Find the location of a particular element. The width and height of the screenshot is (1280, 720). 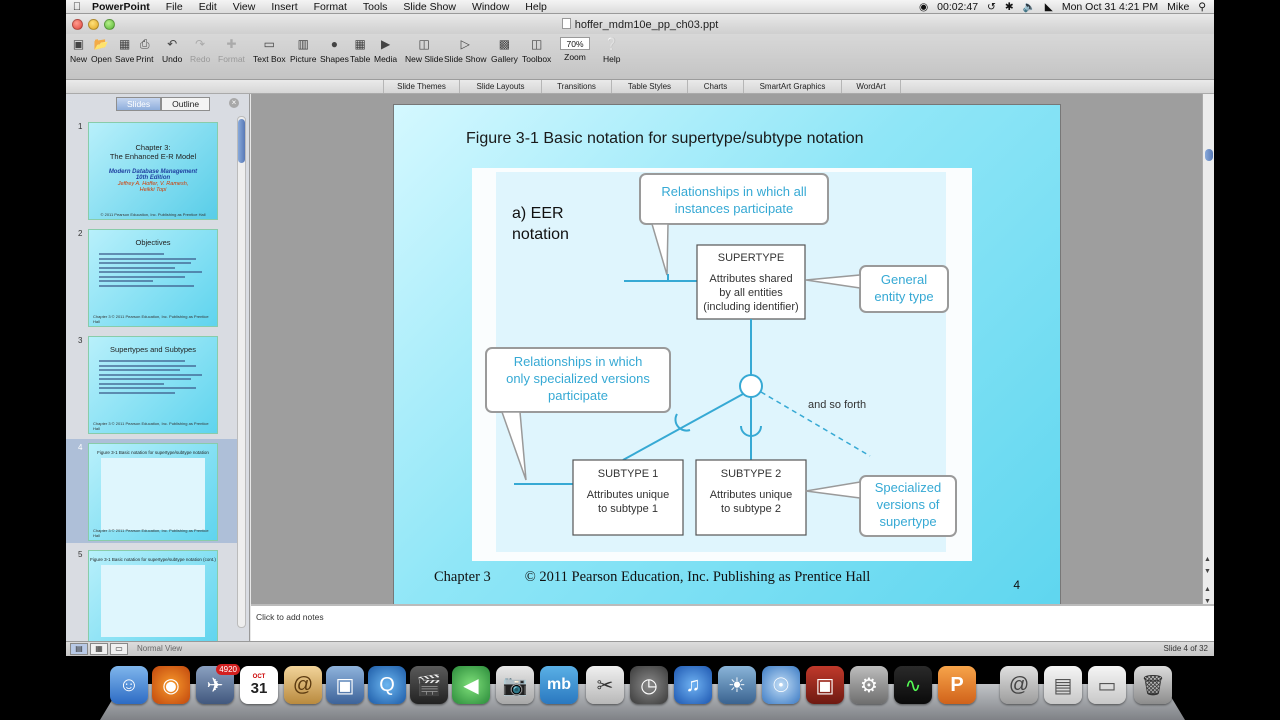

toolbox-button: ◫ Toolbox is located at coordinates (536, 50).